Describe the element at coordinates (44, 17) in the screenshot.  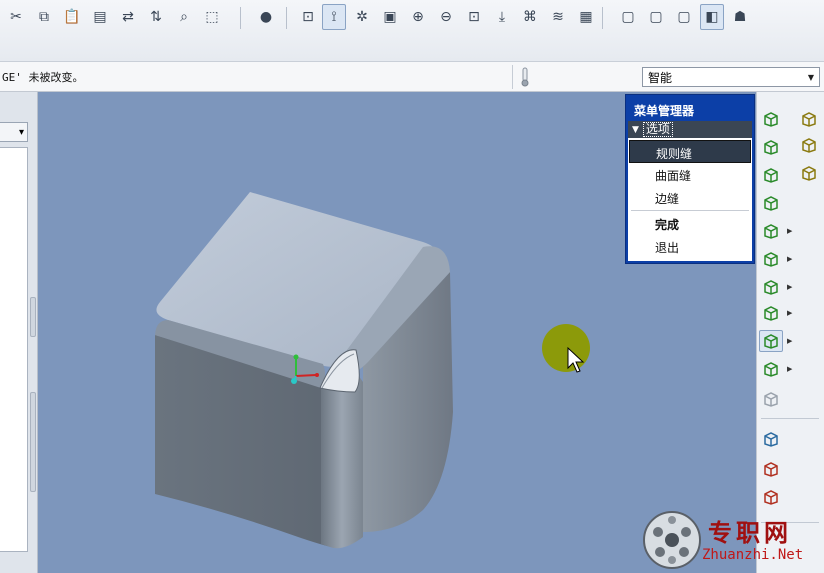
I see `copy-icon: ⧉` at that location.